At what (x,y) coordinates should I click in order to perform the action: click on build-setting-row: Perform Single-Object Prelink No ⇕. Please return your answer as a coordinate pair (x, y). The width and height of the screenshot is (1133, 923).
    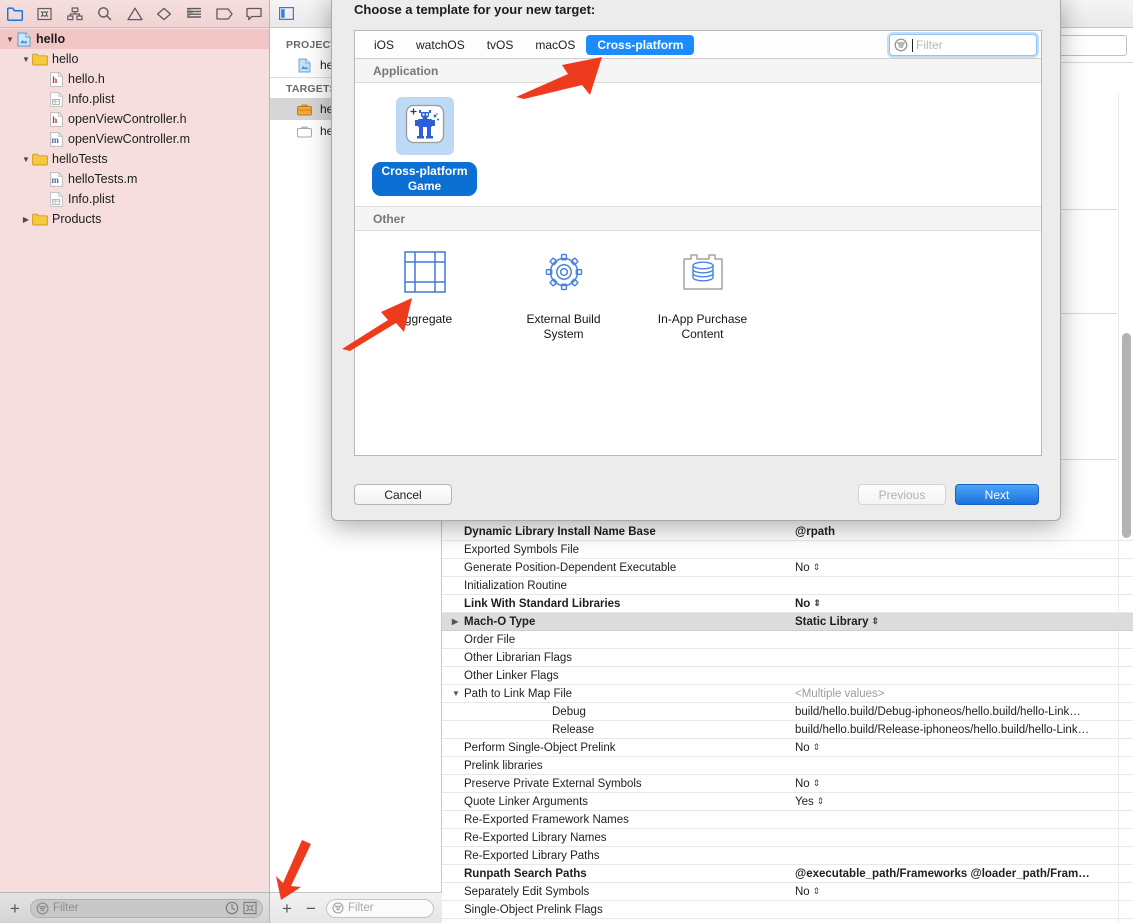
    Looking at the image, I should click on (787, 748).